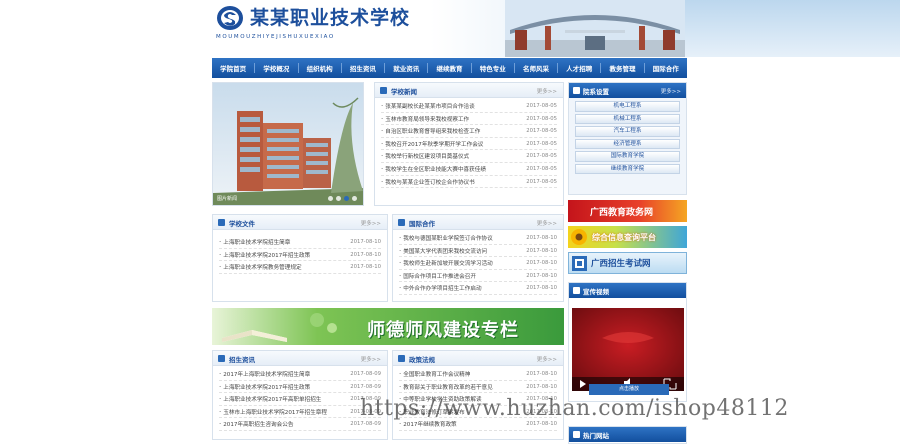 This screenshot has width=900, height=444. I want to click on school-logo-icon, so click(230, 18).